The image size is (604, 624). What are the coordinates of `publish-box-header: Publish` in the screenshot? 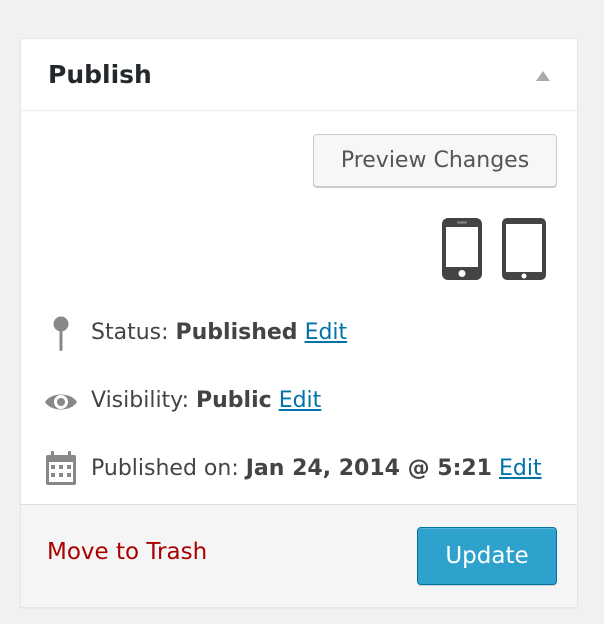 It's located at (299, 75).